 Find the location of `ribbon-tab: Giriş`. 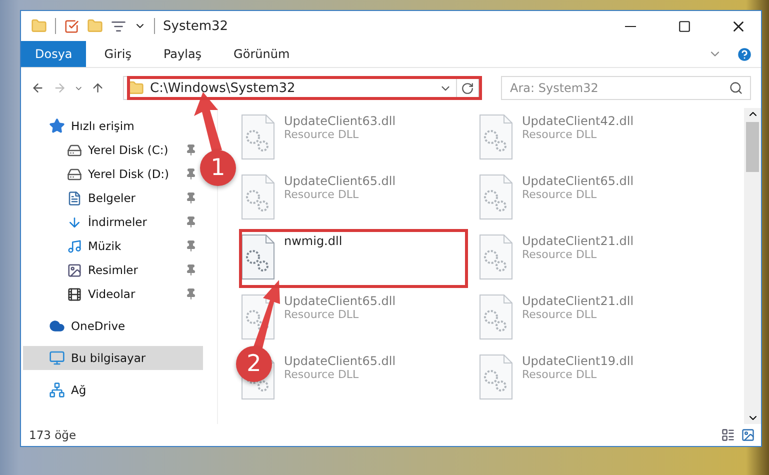

ribbon-tab: Giriş is located at coordinates (118, 54).